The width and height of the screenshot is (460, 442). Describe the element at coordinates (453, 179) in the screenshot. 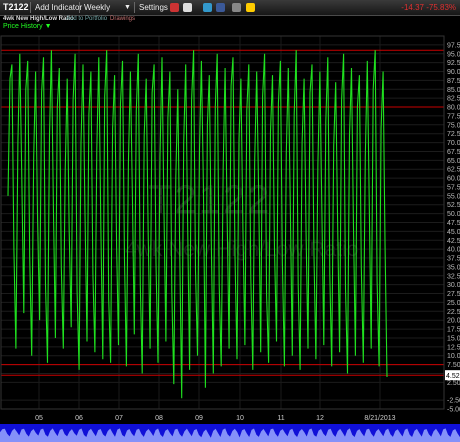

I see `y-tick-label: 60.00` at that location.